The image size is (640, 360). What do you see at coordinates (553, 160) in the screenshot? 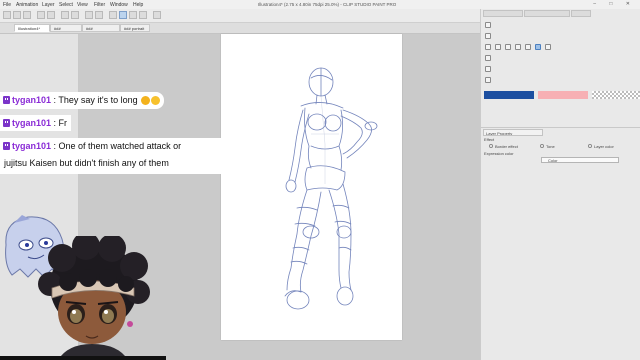
I see `expression-color-value: Color` at bounding box center [553, 160].